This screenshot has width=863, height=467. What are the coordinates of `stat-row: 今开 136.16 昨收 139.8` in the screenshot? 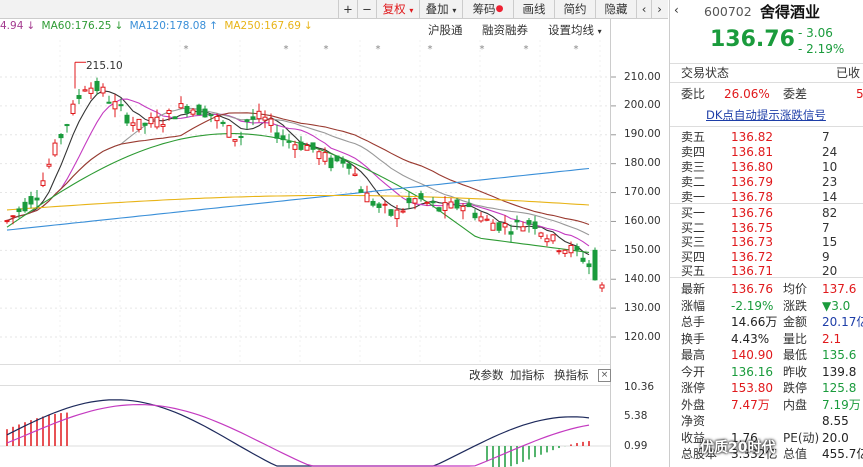 It's located at (766, 372).